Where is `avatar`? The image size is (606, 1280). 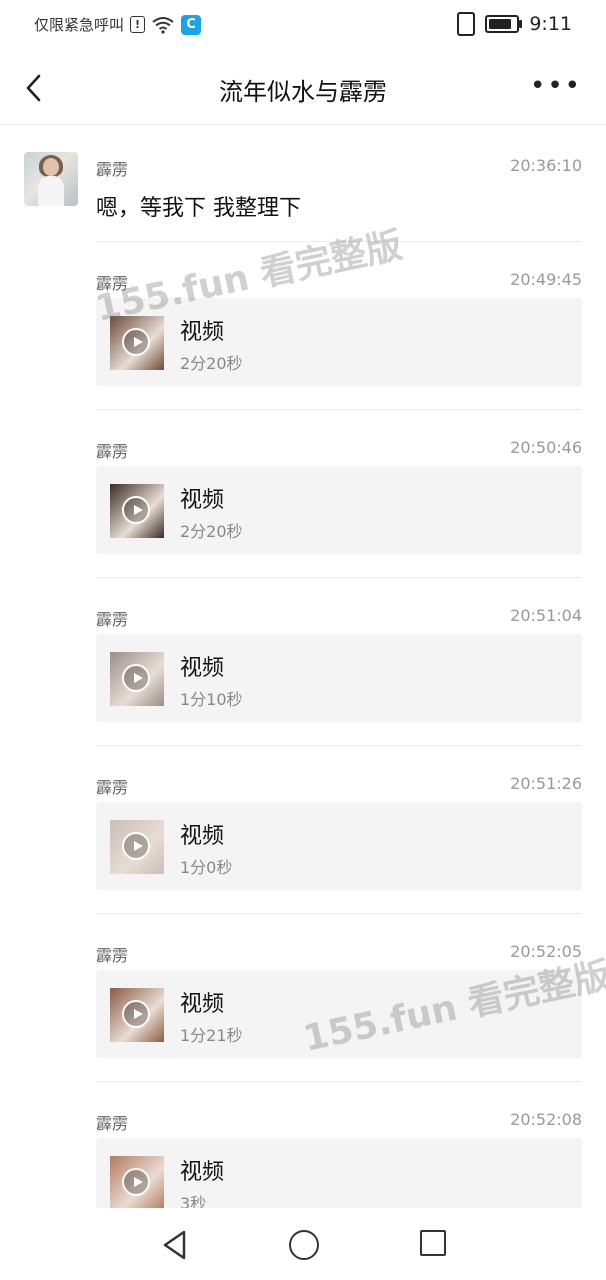
avatar is located at coordinates (51, 179).